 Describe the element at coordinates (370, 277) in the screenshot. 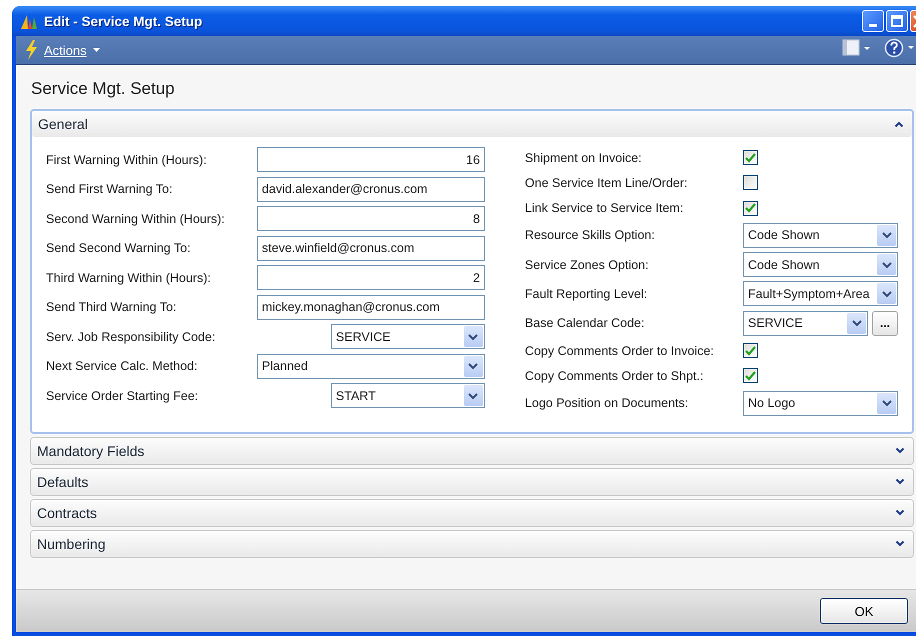

I see `input-field: 2` at that location.